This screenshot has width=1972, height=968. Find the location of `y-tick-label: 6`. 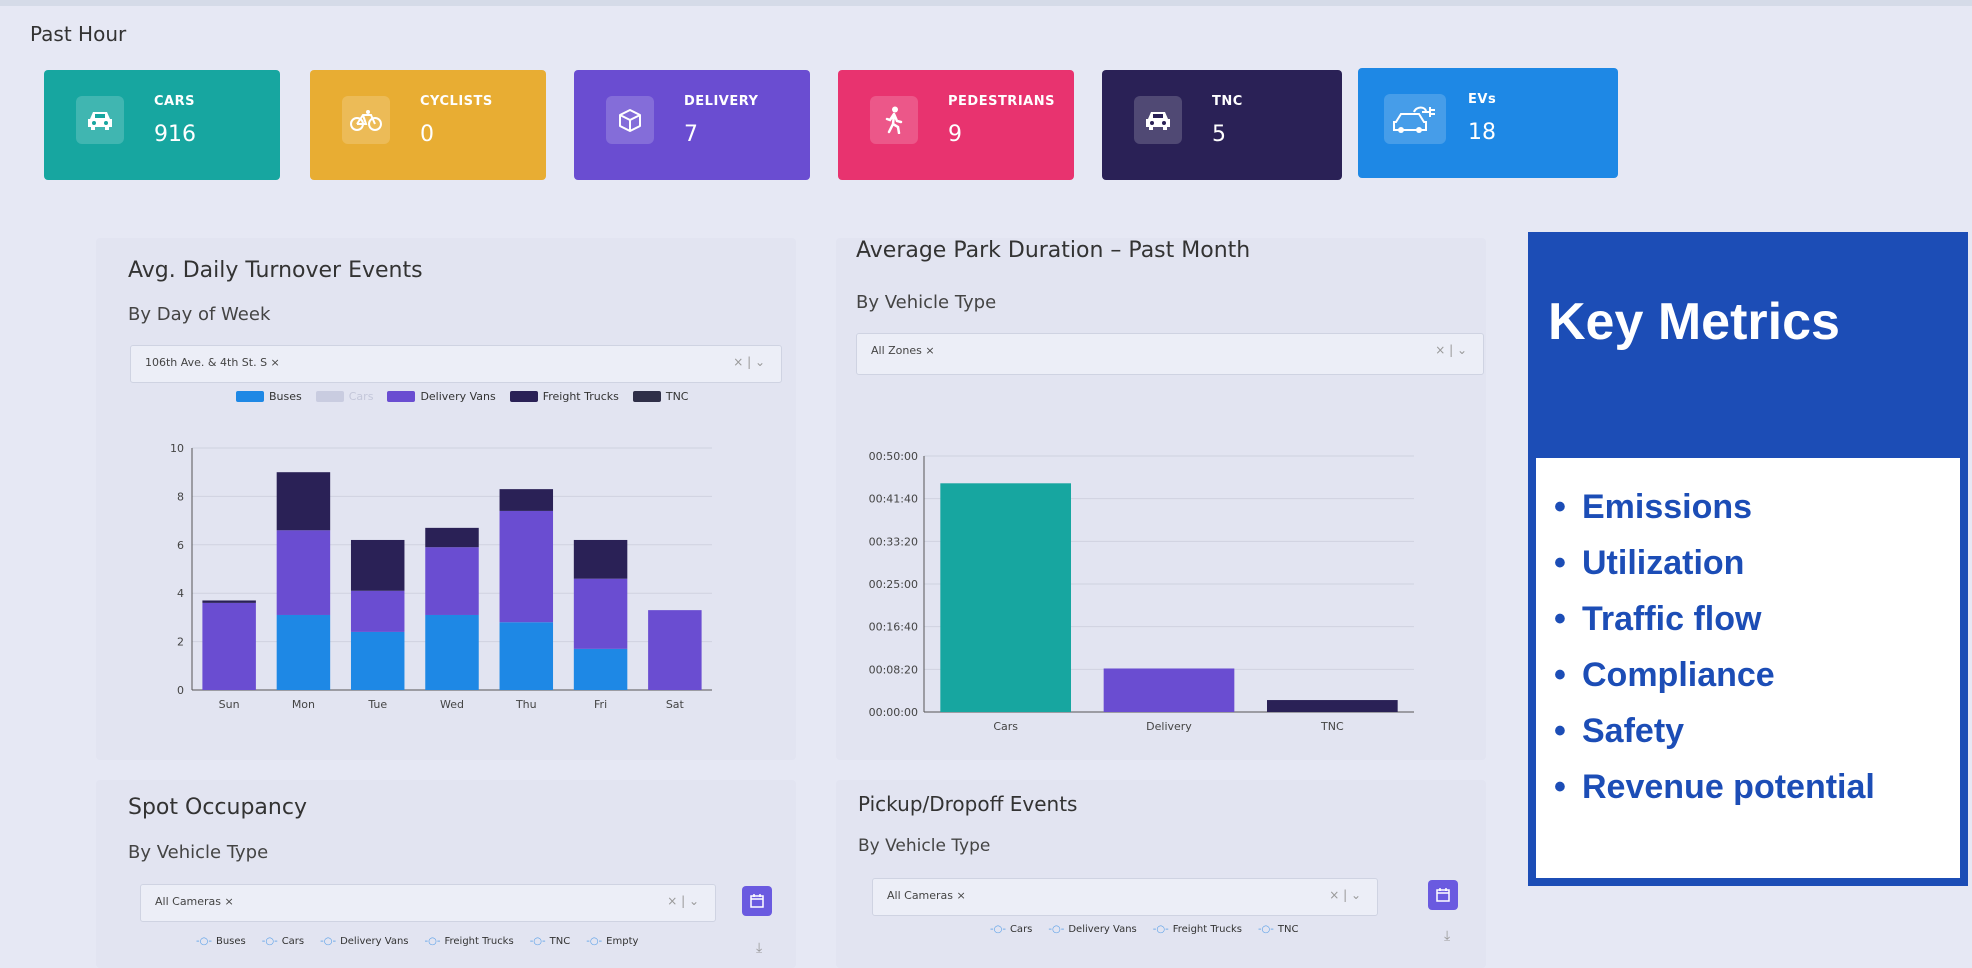

y-tick-label: 6 is located at coordinates (180, 545).